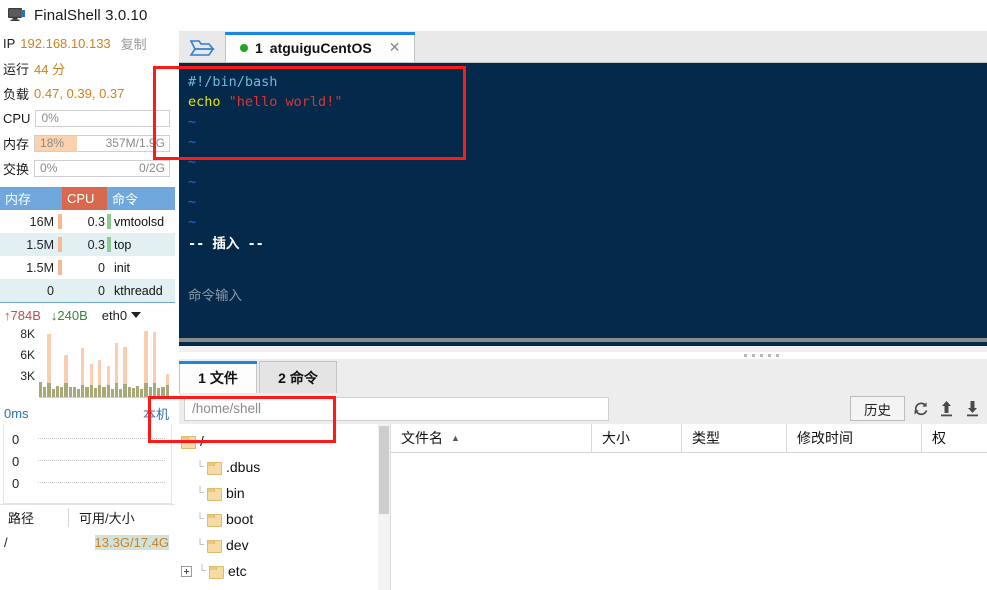 This screenshot has height=590, width=987. Describe the element at coordinates (87, 542) in the screenshot. I see `disk-row: / 13.3G/17.4G` at that location.